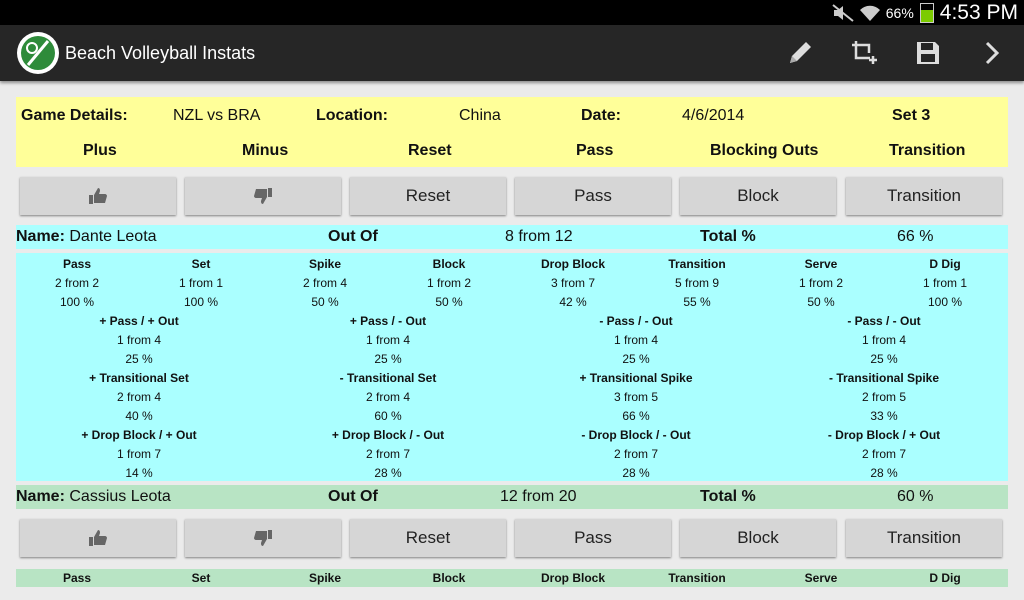 Image resolution: width=1024 pixels, height=600 pixels. I want to click on status-right: 66% 4:53 PM, so click(925, 12).